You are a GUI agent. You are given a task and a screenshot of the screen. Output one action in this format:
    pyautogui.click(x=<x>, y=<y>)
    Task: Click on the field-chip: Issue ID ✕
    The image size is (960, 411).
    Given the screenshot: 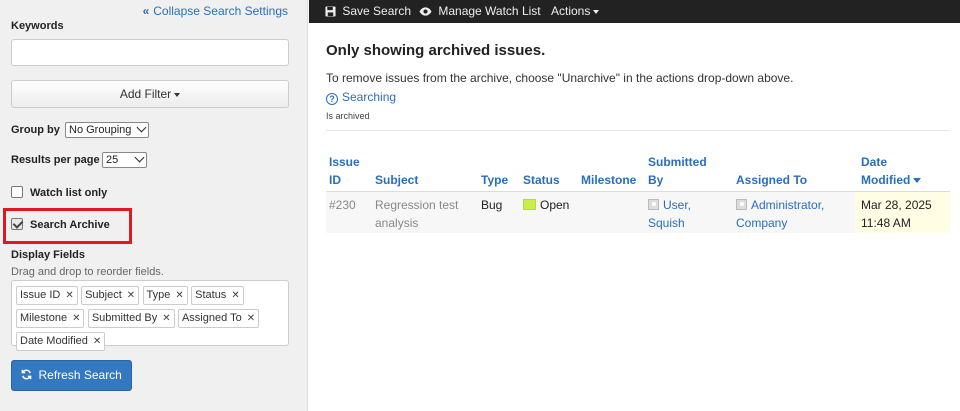 What is the action you would take?
    pyautogui.click(x=47, y=295)
    